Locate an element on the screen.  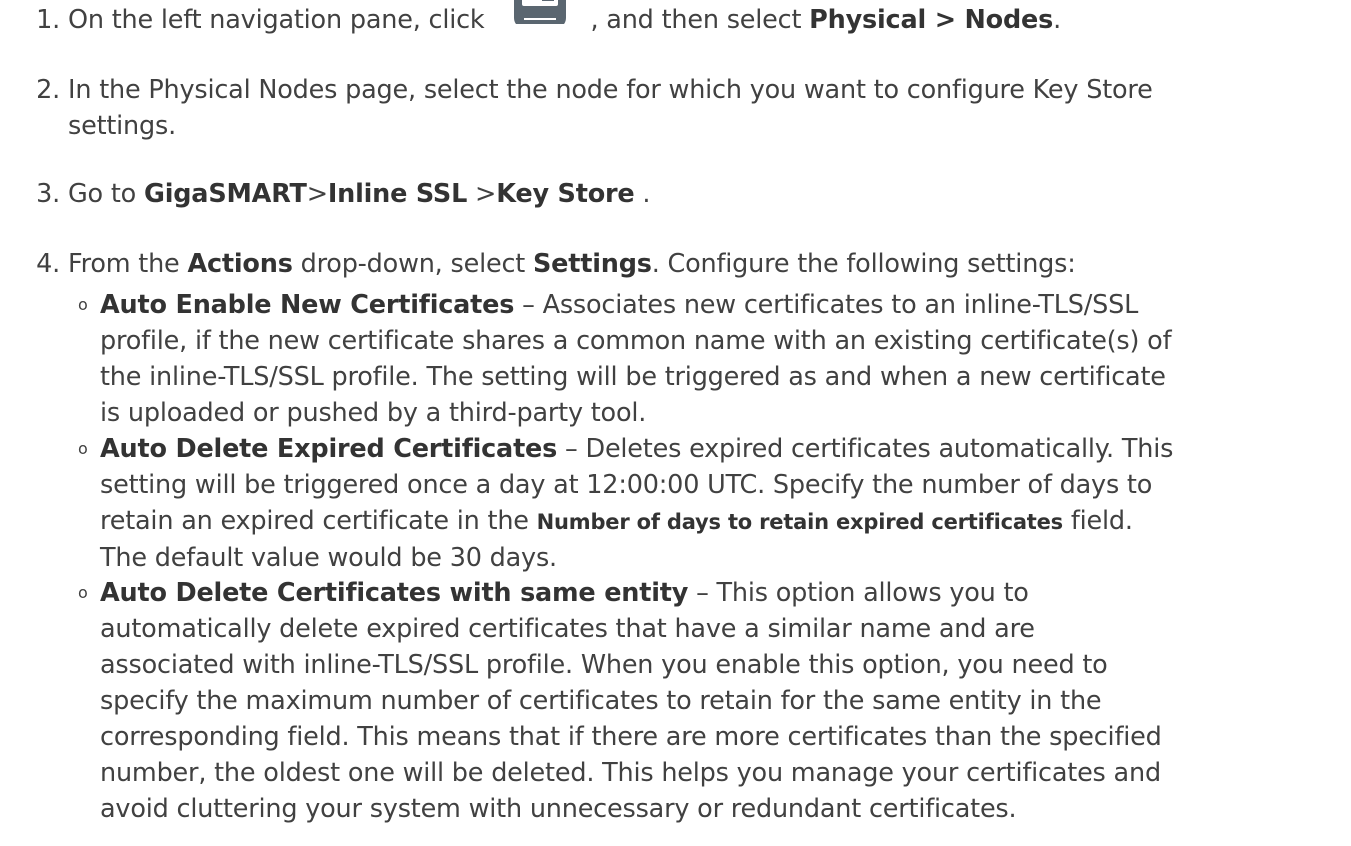
menu-key-store: Key Store is located at coordinates (565, 194).